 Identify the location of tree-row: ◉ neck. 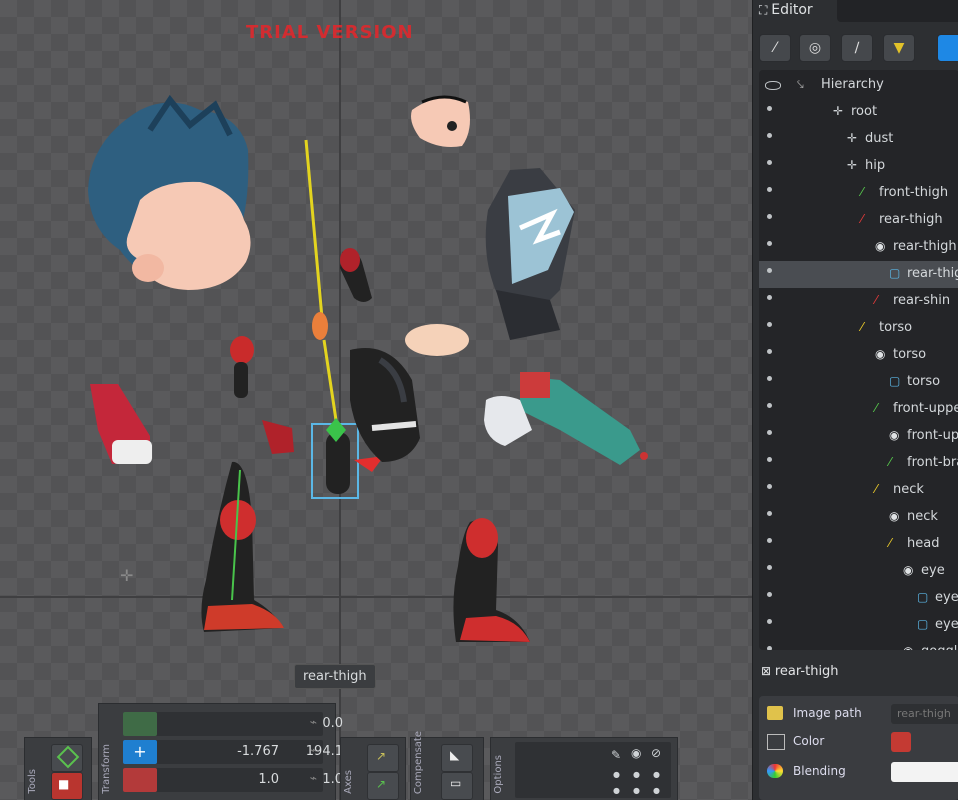
(858, 517).